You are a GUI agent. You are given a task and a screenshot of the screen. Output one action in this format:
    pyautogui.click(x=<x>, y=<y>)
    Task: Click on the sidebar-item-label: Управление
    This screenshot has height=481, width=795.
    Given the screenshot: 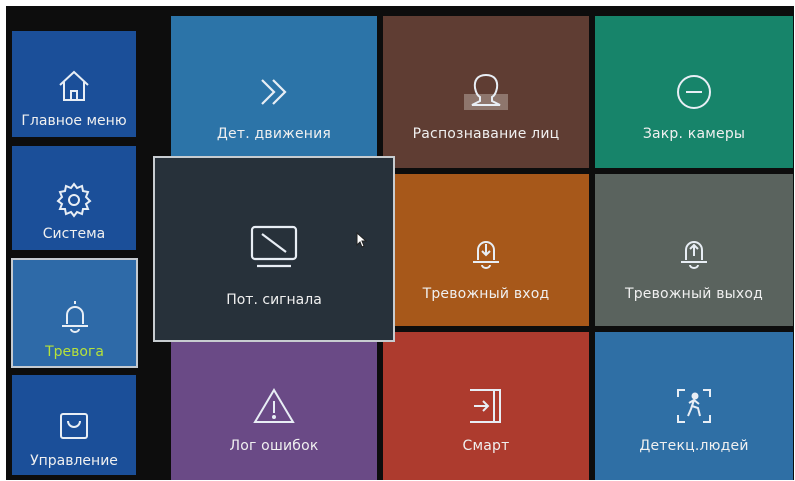 What is the action you would take?
    pyautogui.click(x=74, y=461)
    